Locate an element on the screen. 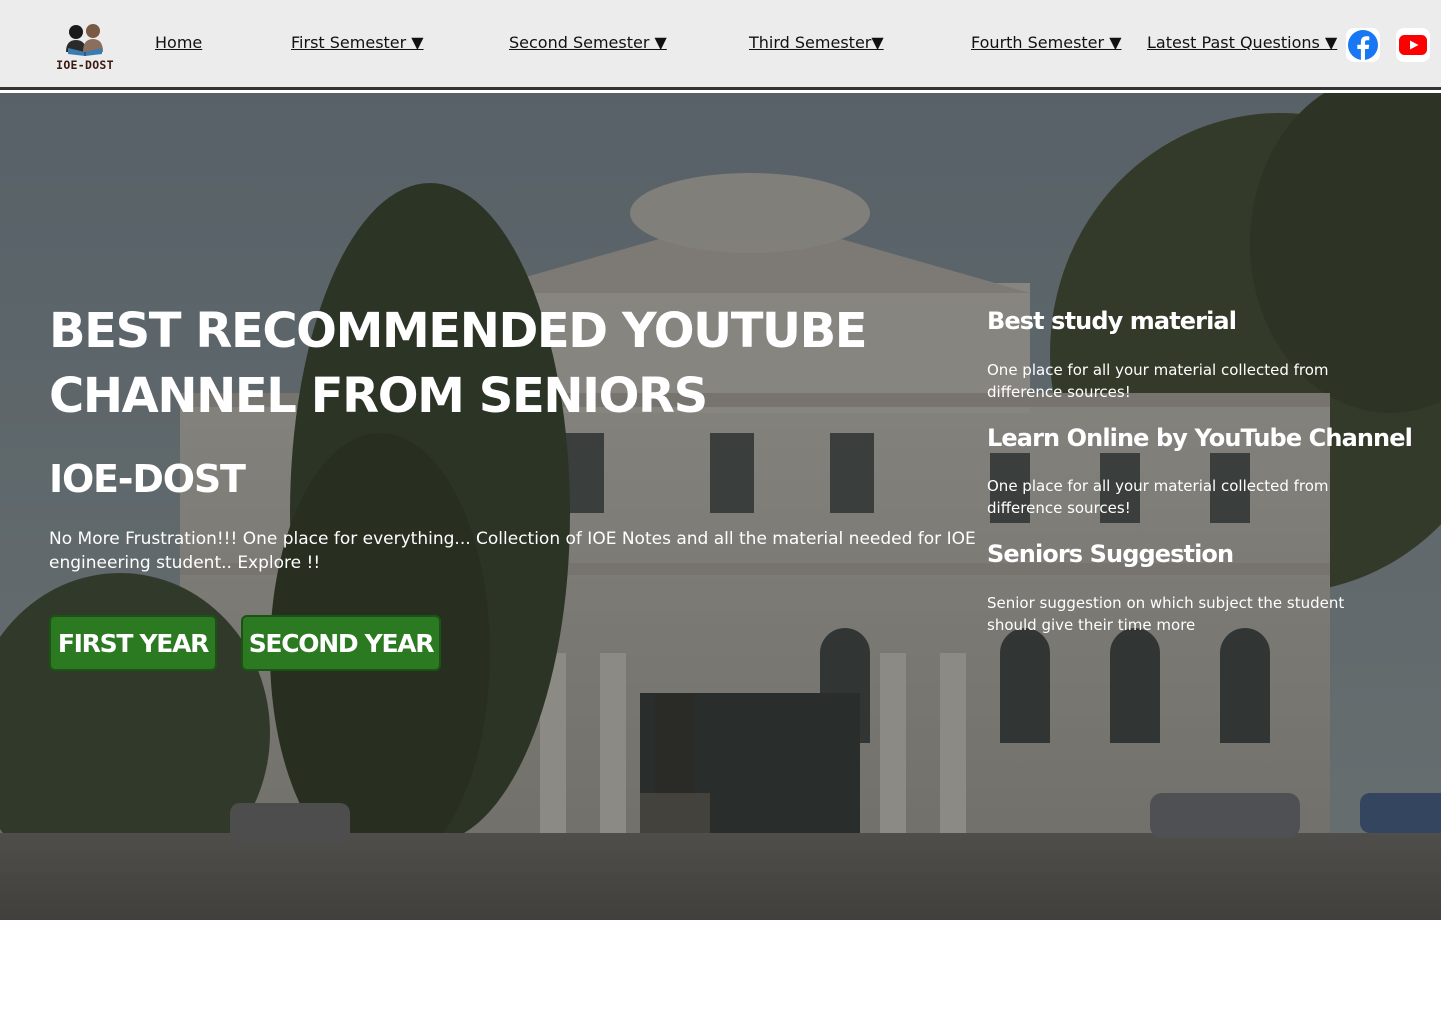 This screenshot has height=1028, width=1441. logo-figures-icon is located at coordinates (84, 40).